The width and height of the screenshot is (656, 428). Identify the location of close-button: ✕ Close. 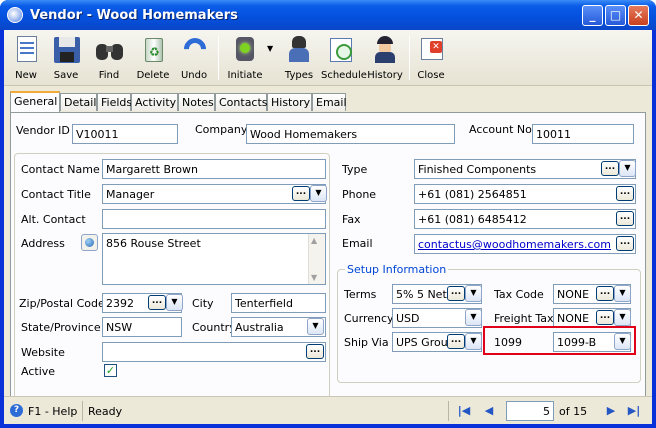
(431, 59).